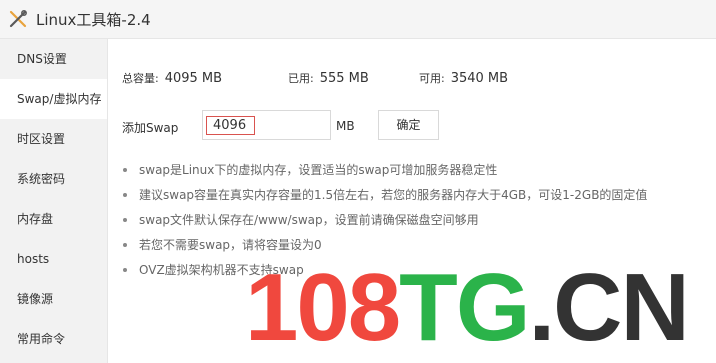  What do you see at coordinates (53, 299) in the screenshot?
I see `sidebar-item-mirror: 镜像源` at bounding box center [53, 299].